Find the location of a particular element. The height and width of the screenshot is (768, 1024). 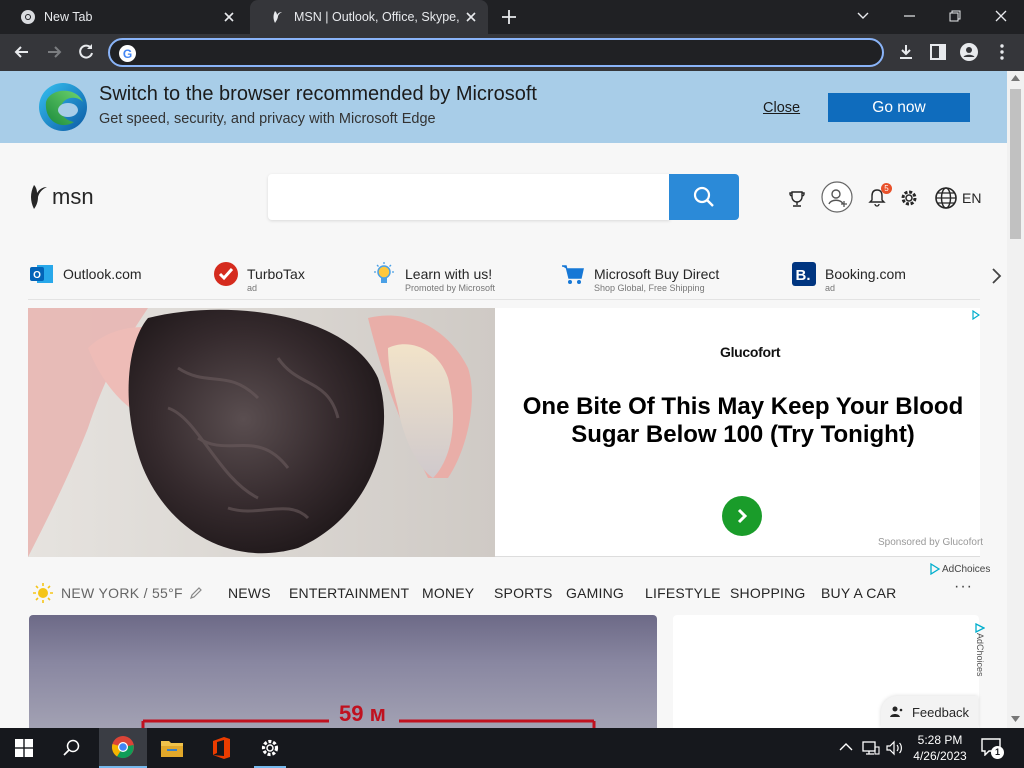

chrome-icon is located at coordinates (122, 747).